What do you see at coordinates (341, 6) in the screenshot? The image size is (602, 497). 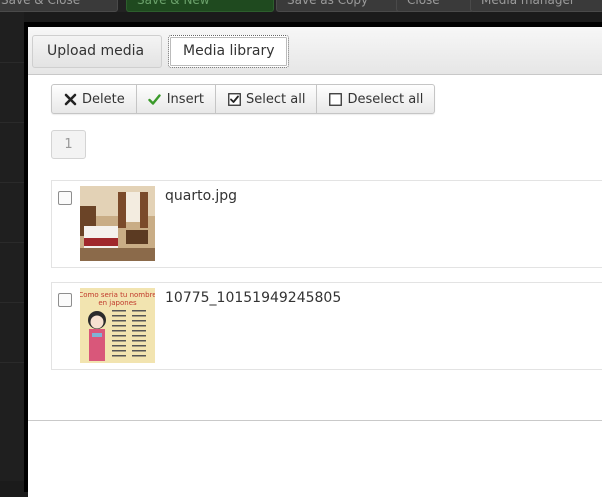 I see `save-copy-button: Save as Copy` at bounding box center [341, 6].